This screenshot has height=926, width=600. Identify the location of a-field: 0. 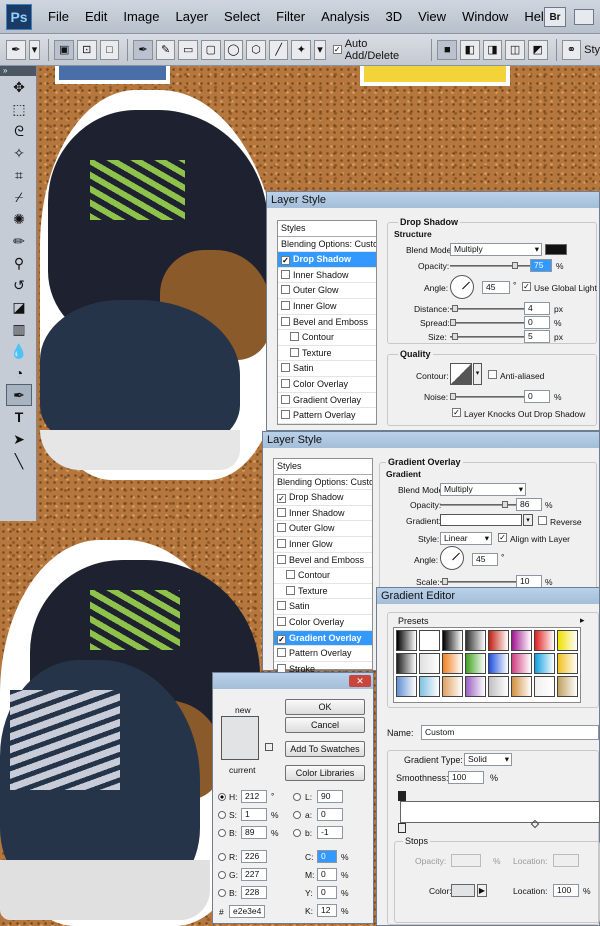
(330, 814).